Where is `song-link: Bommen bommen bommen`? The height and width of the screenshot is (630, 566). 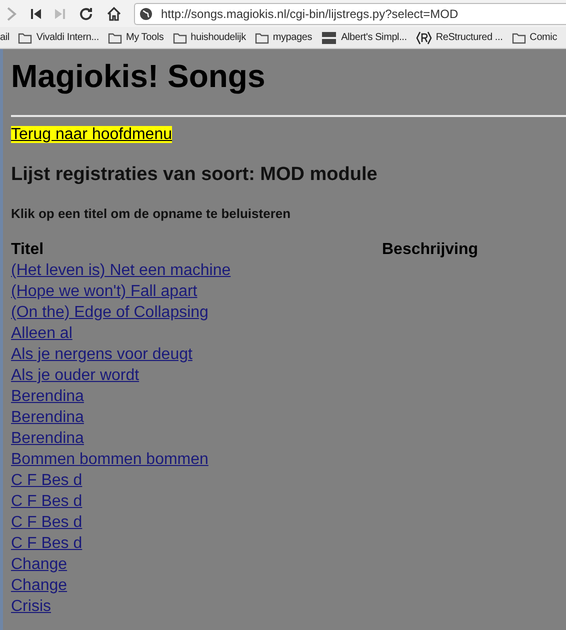
song-link: Bommen bommen bommen is located at coordinates (109, 459).